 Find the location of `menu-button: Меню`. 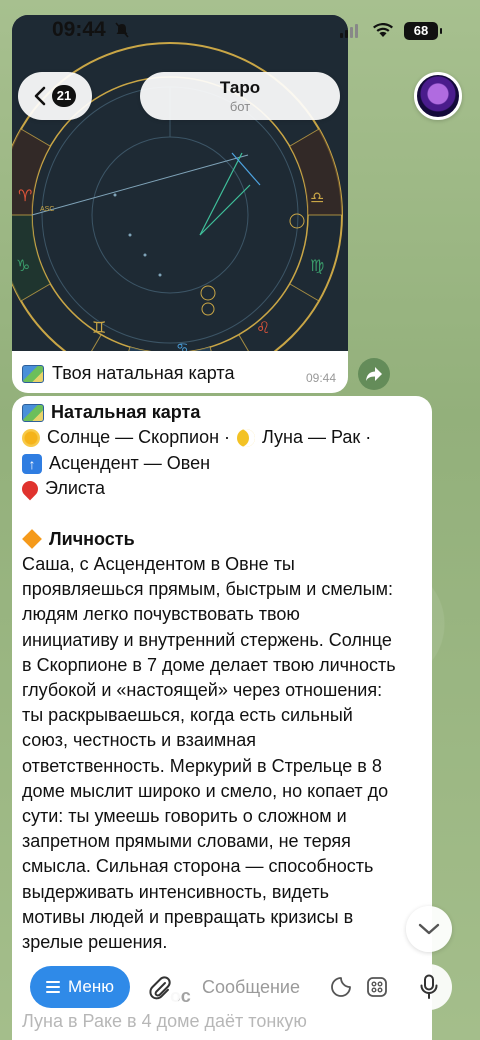

menu-button: Меню is located at coordinates (80, 987).